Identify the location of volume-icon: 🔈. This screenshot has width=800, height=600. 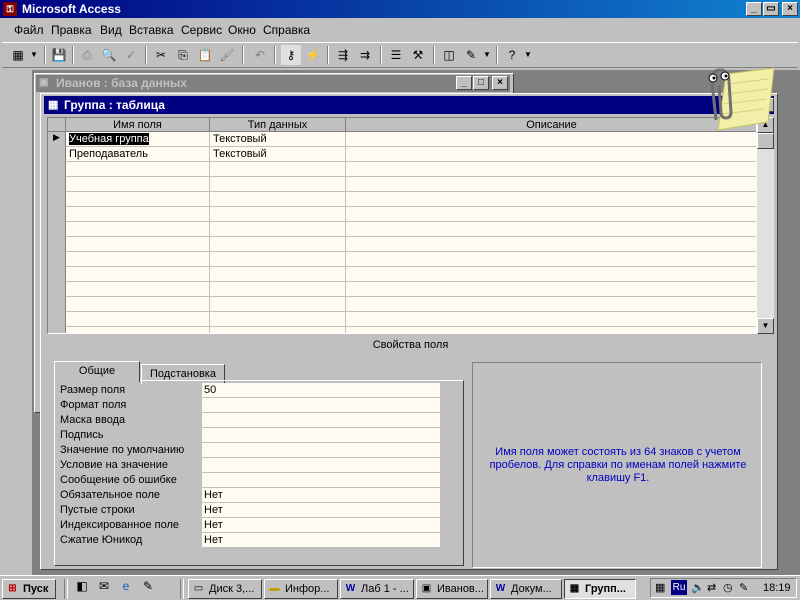
(698, 587).